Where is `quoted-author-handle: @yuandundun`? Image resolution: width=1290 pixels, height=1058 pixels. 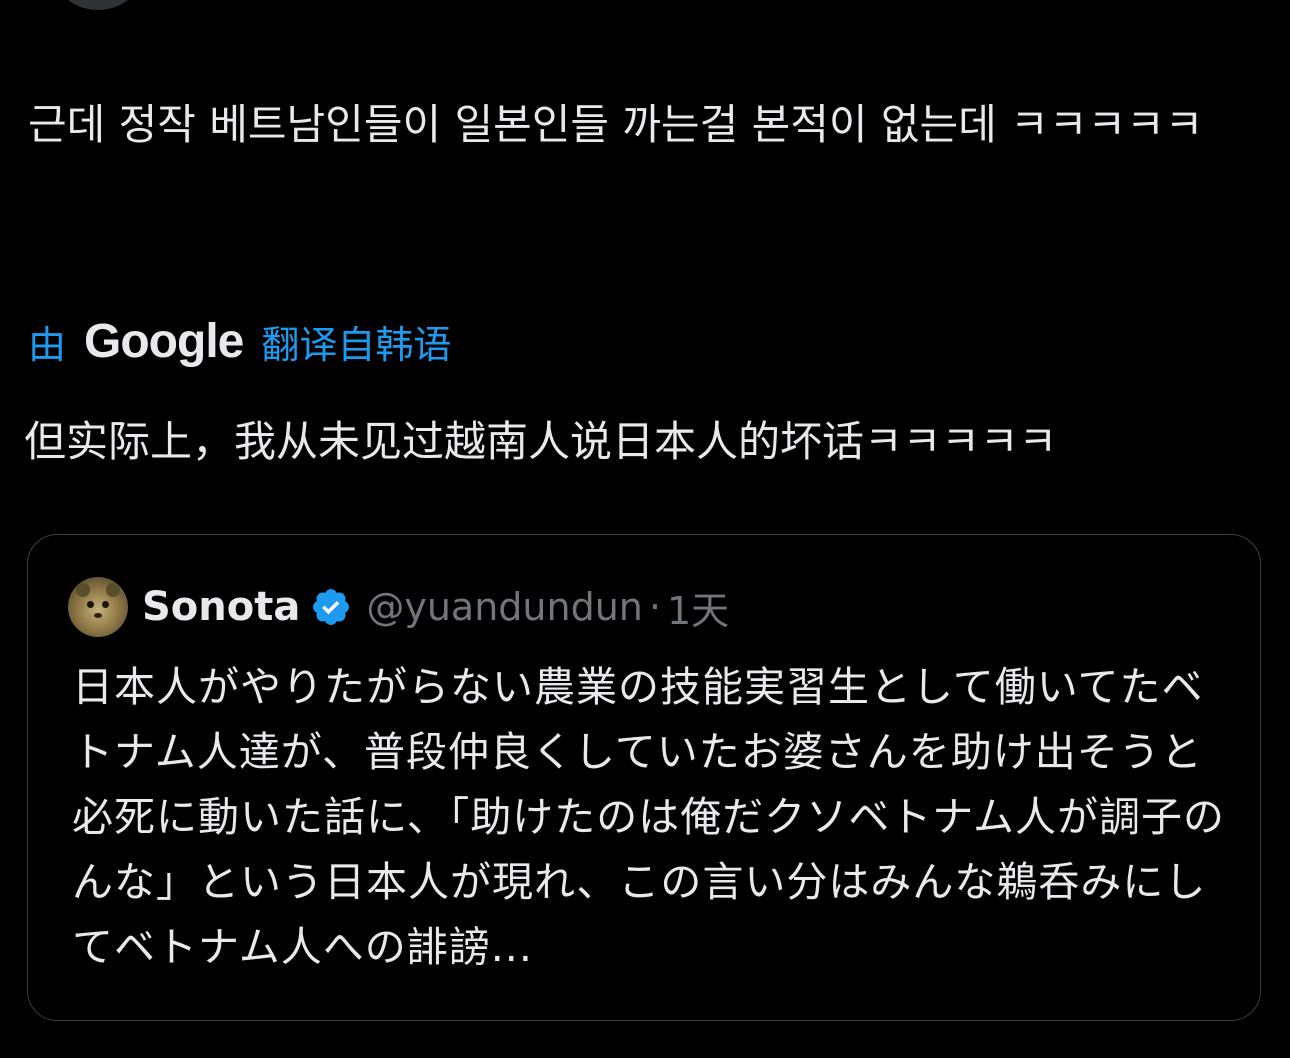 quoted-author-handle: @yuandundun is located at coordinates (504, 607).